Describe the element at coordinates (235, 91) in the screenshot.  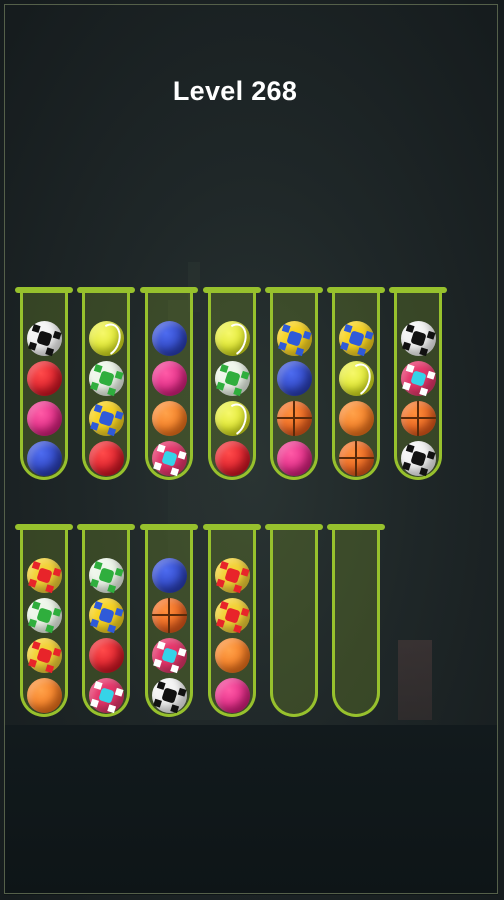
I see `level-title: Level 268` at that location.